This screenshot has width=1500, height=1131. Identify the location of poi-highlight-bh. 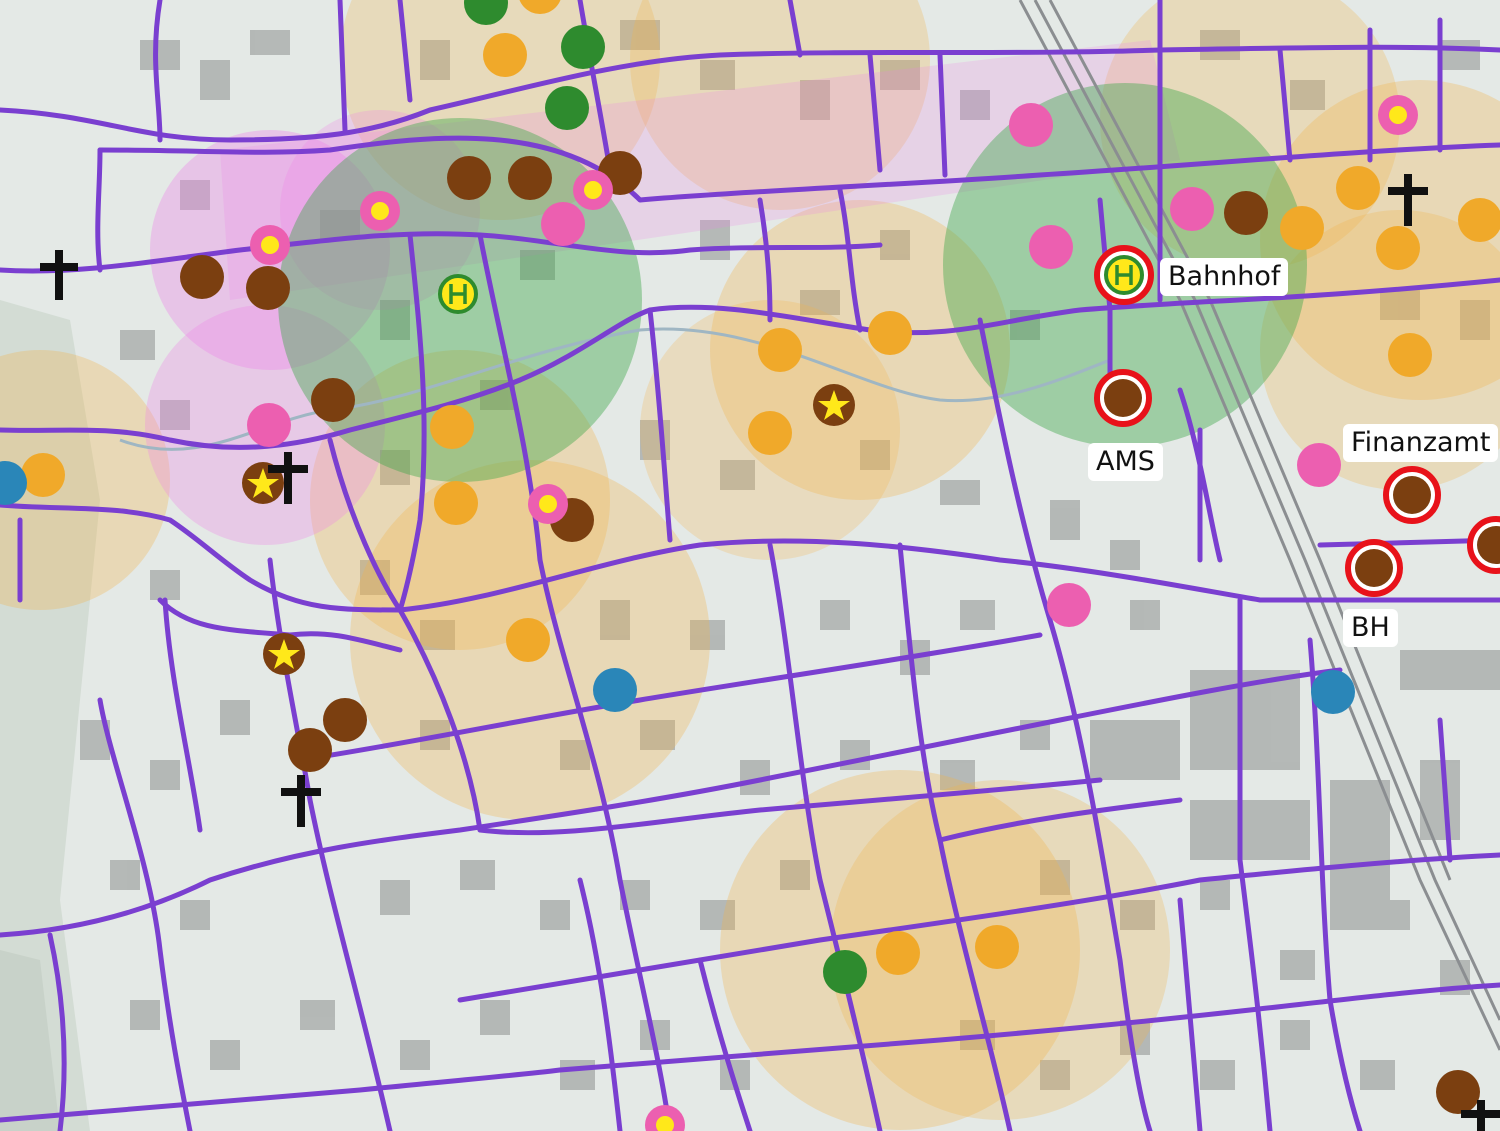
(1374, 568).